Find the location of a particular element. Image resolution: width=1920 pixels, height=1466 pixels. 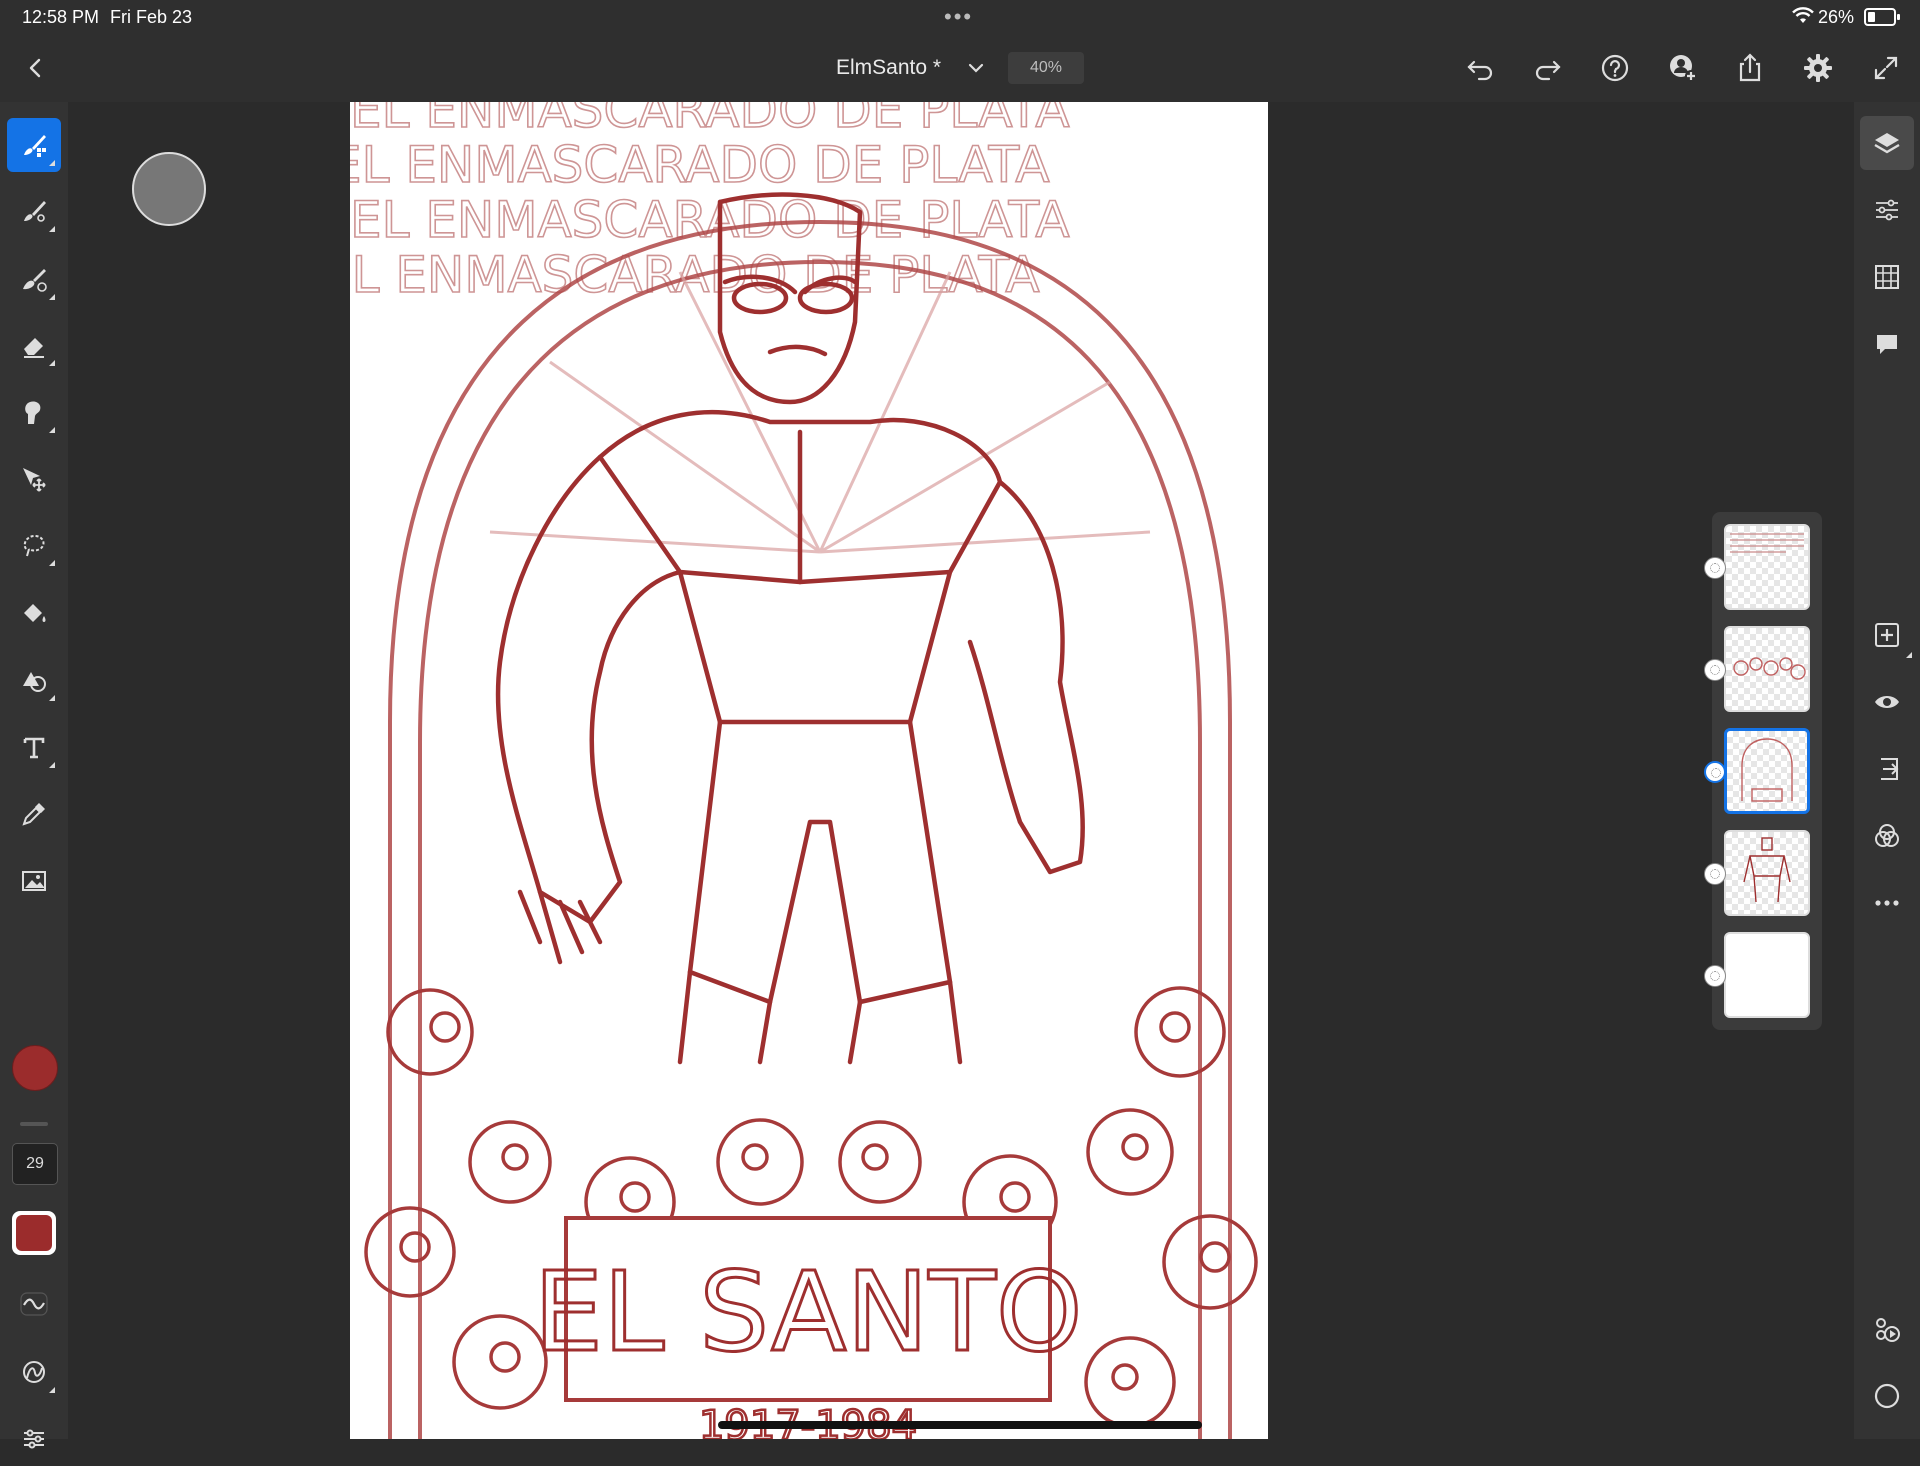

invite-icon is located at coordinates (1683, 68).